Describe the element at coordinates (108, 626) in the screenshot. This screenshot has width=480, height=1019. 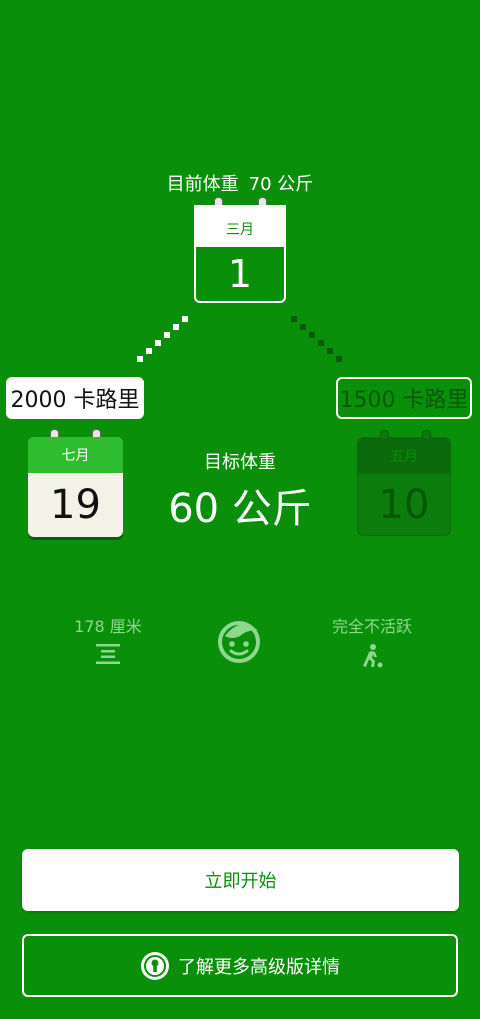
I see `height-value: 178 厘米` at that location.